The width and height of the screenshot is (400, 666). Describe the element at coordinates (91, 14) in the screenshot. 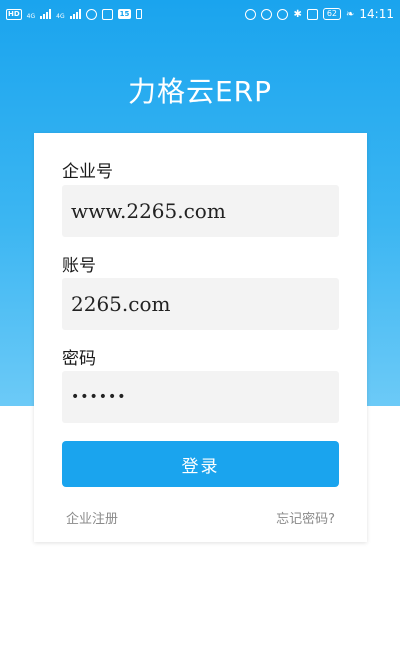

I see `notification-icon` at that location.